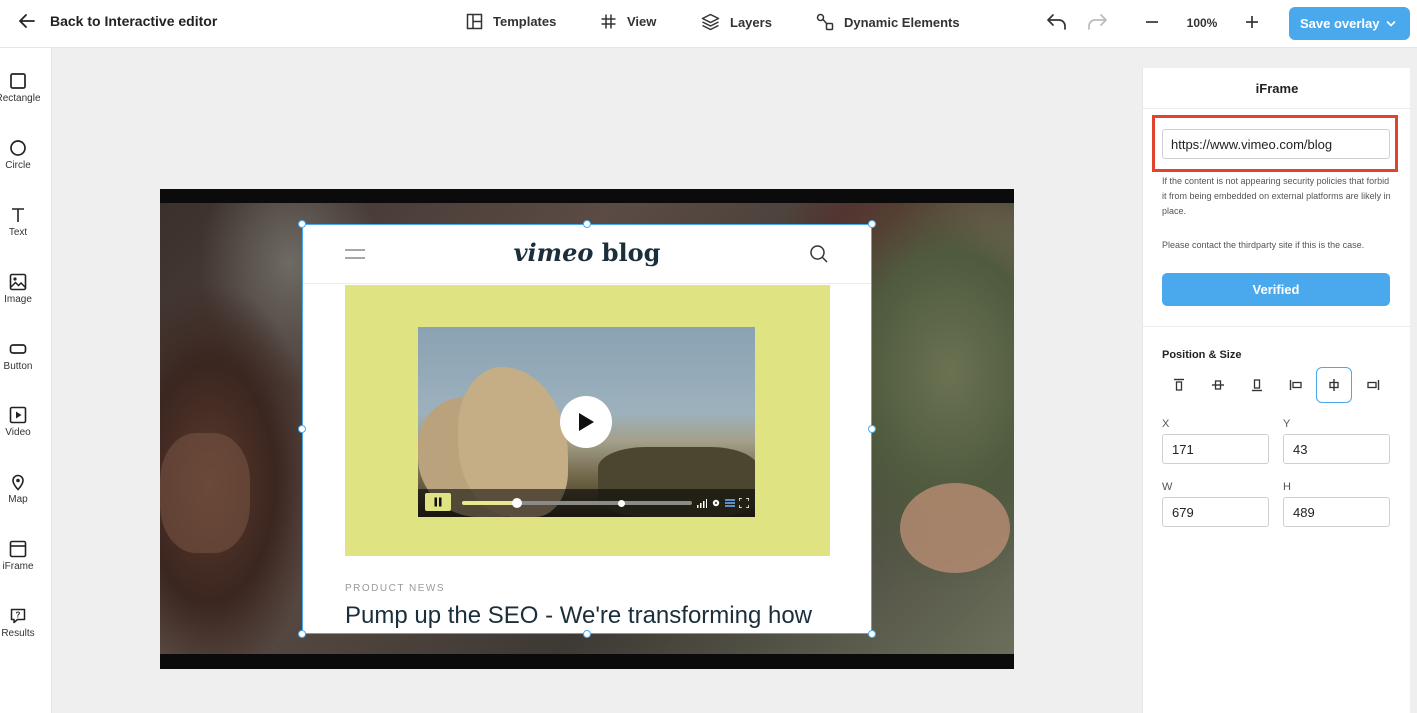 The width and height of the screenshot is (1417, 713). I want to click on progress-handle, so click(517, 503).